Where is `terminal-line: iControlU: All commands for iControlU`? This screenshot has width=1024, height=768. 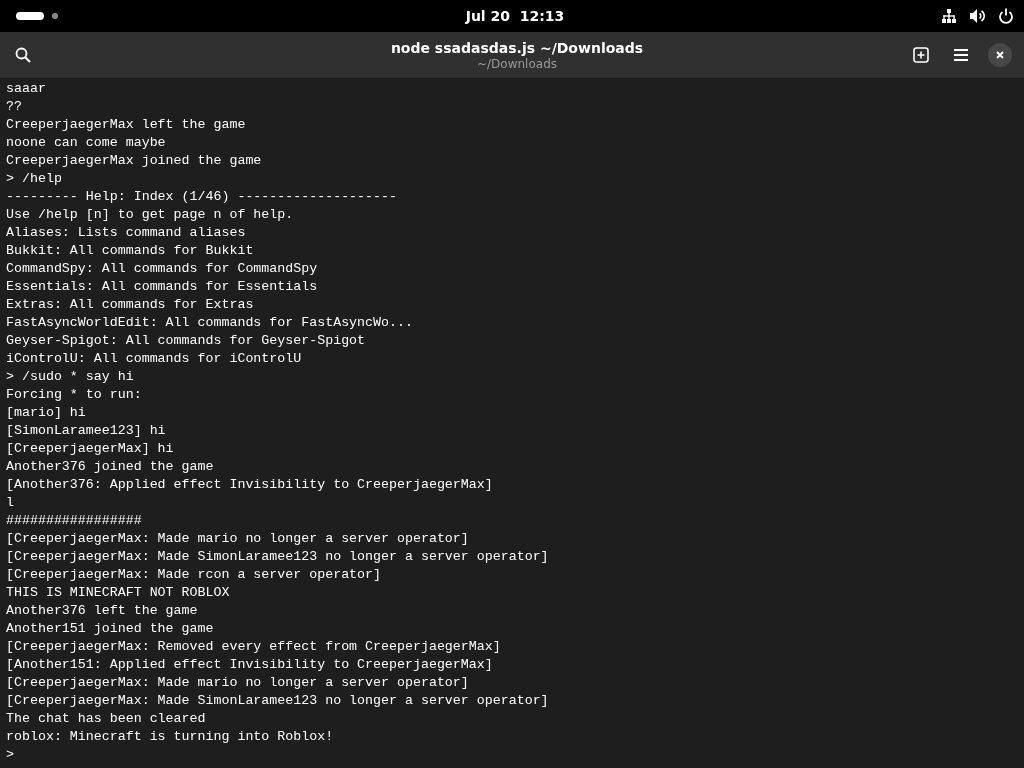 terminal-line: iControlU: All commands for iControlU is located at coordinates (154, 358).